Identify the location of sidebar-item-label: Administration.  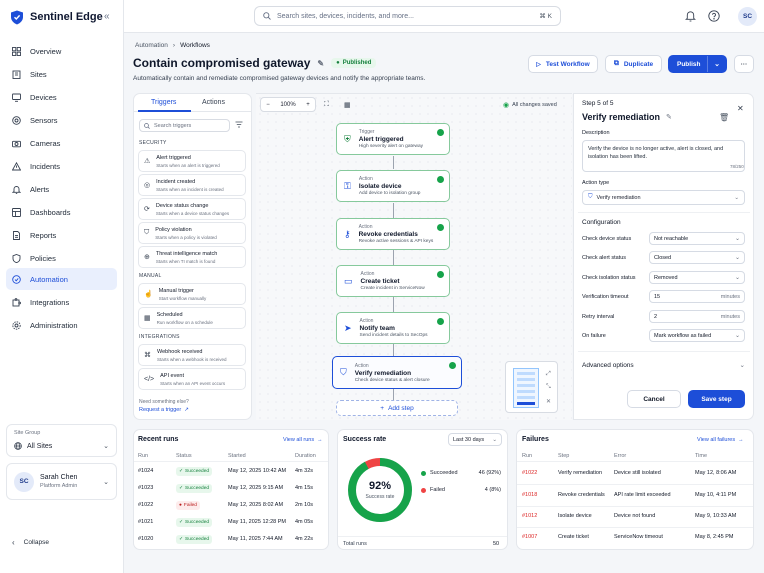
(54, 325).